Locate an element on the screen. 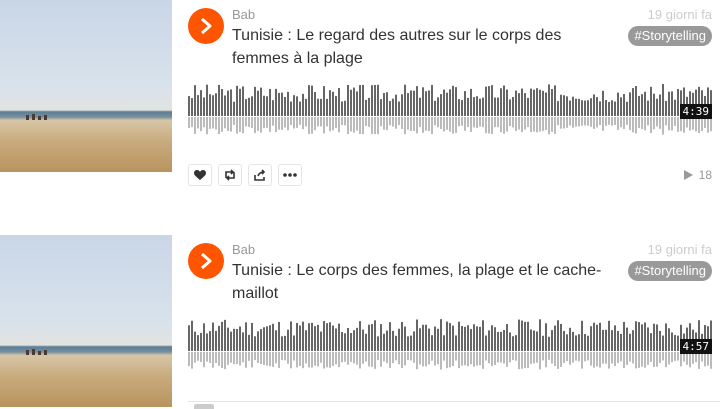 This screenshot has width=720, height=409. more-icon is located at coordinates (290, 175).